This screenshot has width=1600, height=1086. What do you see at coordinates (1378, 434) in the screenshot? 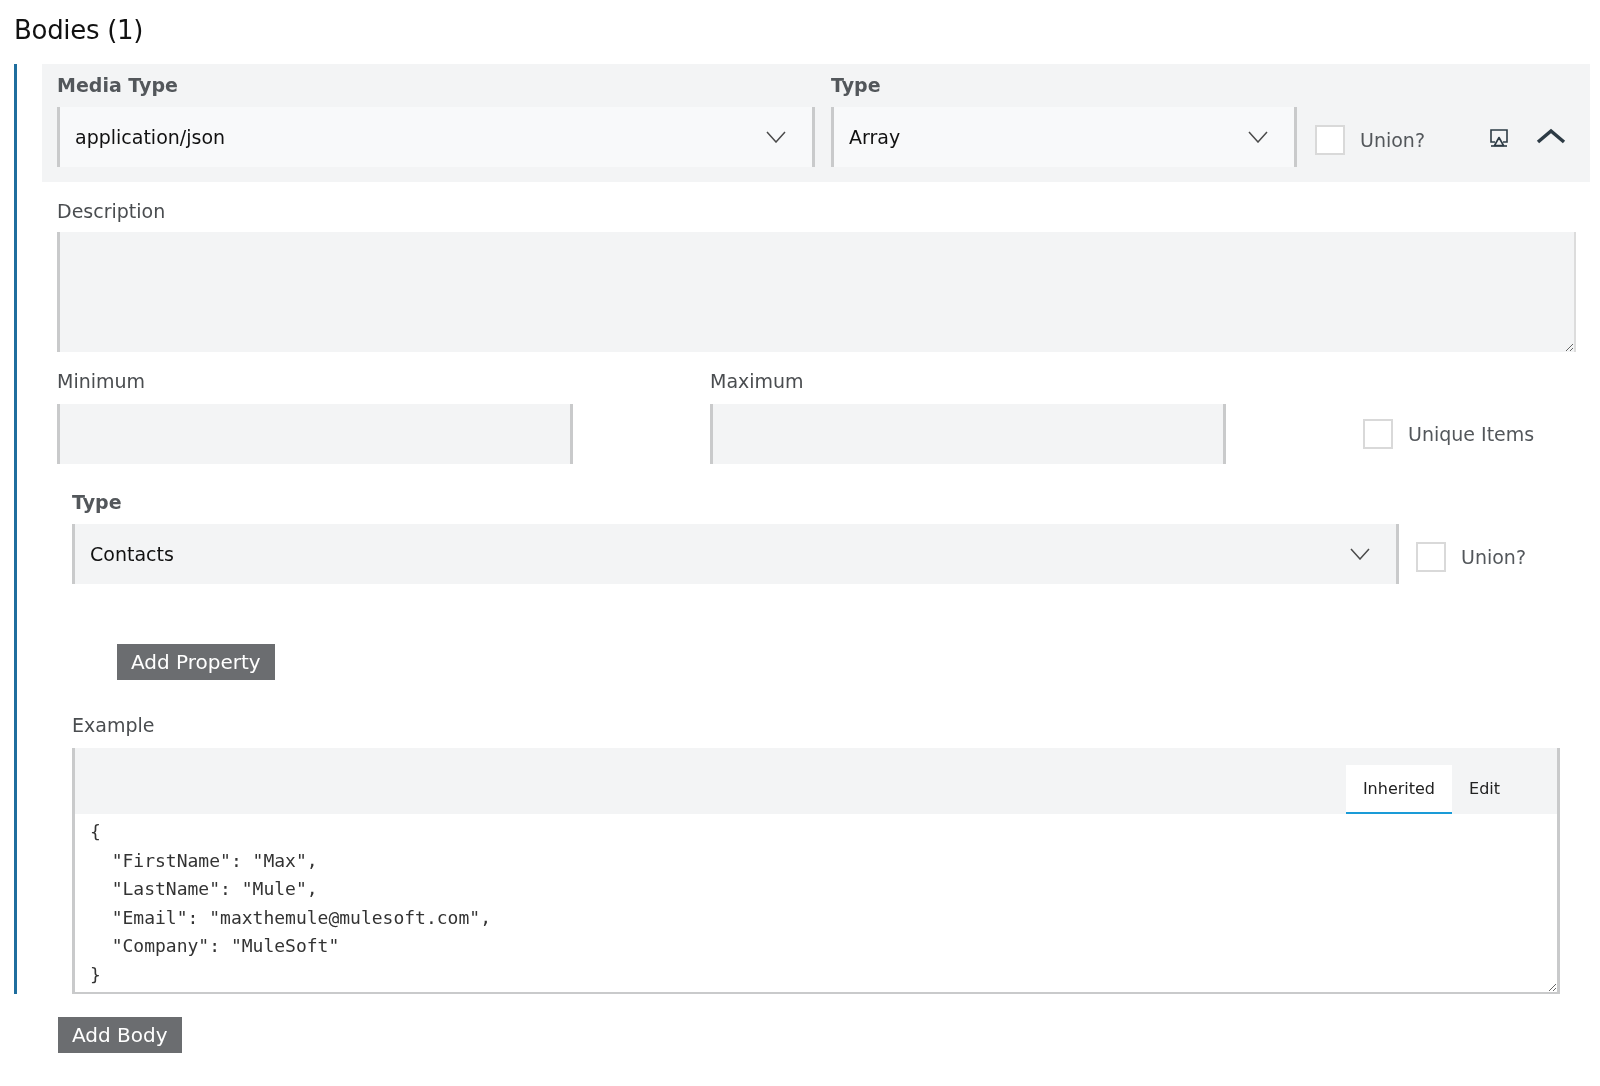
I see `unique-items-checkbox` at bounding box center [1378, 434].